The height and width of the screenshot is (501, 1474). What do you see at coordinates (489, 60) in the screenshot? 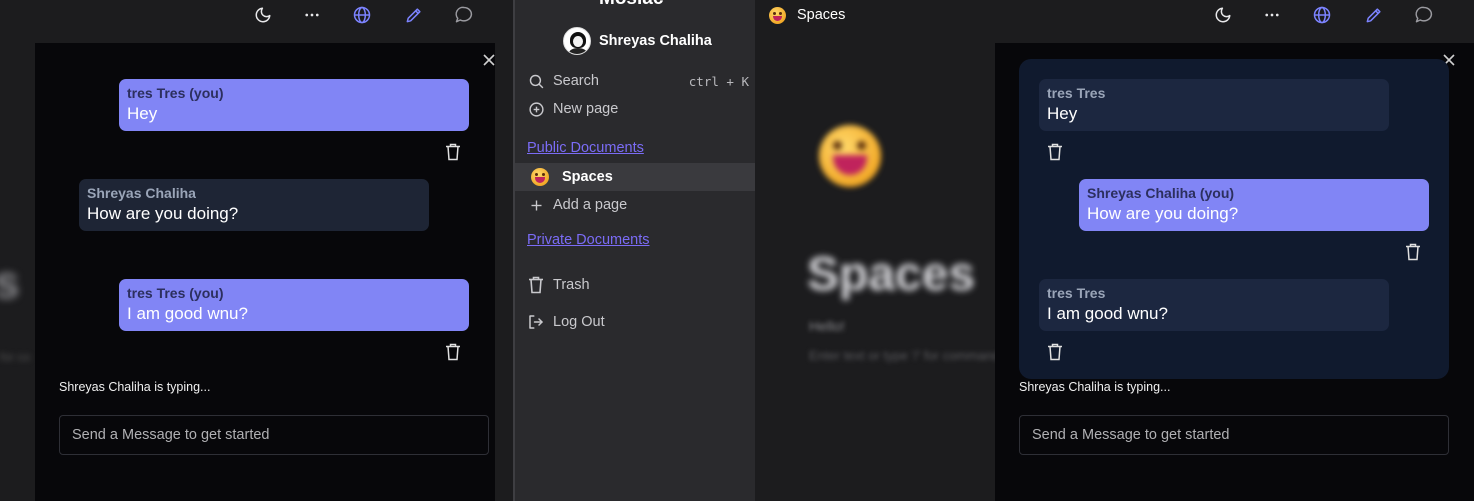
I see `close-icon` at bounding box center [489, 60].